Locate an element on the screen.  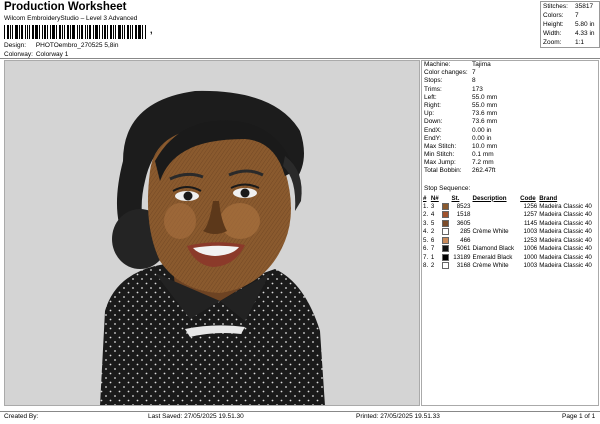
stat-value: 5.80 in is located at coordinates (585, 24).